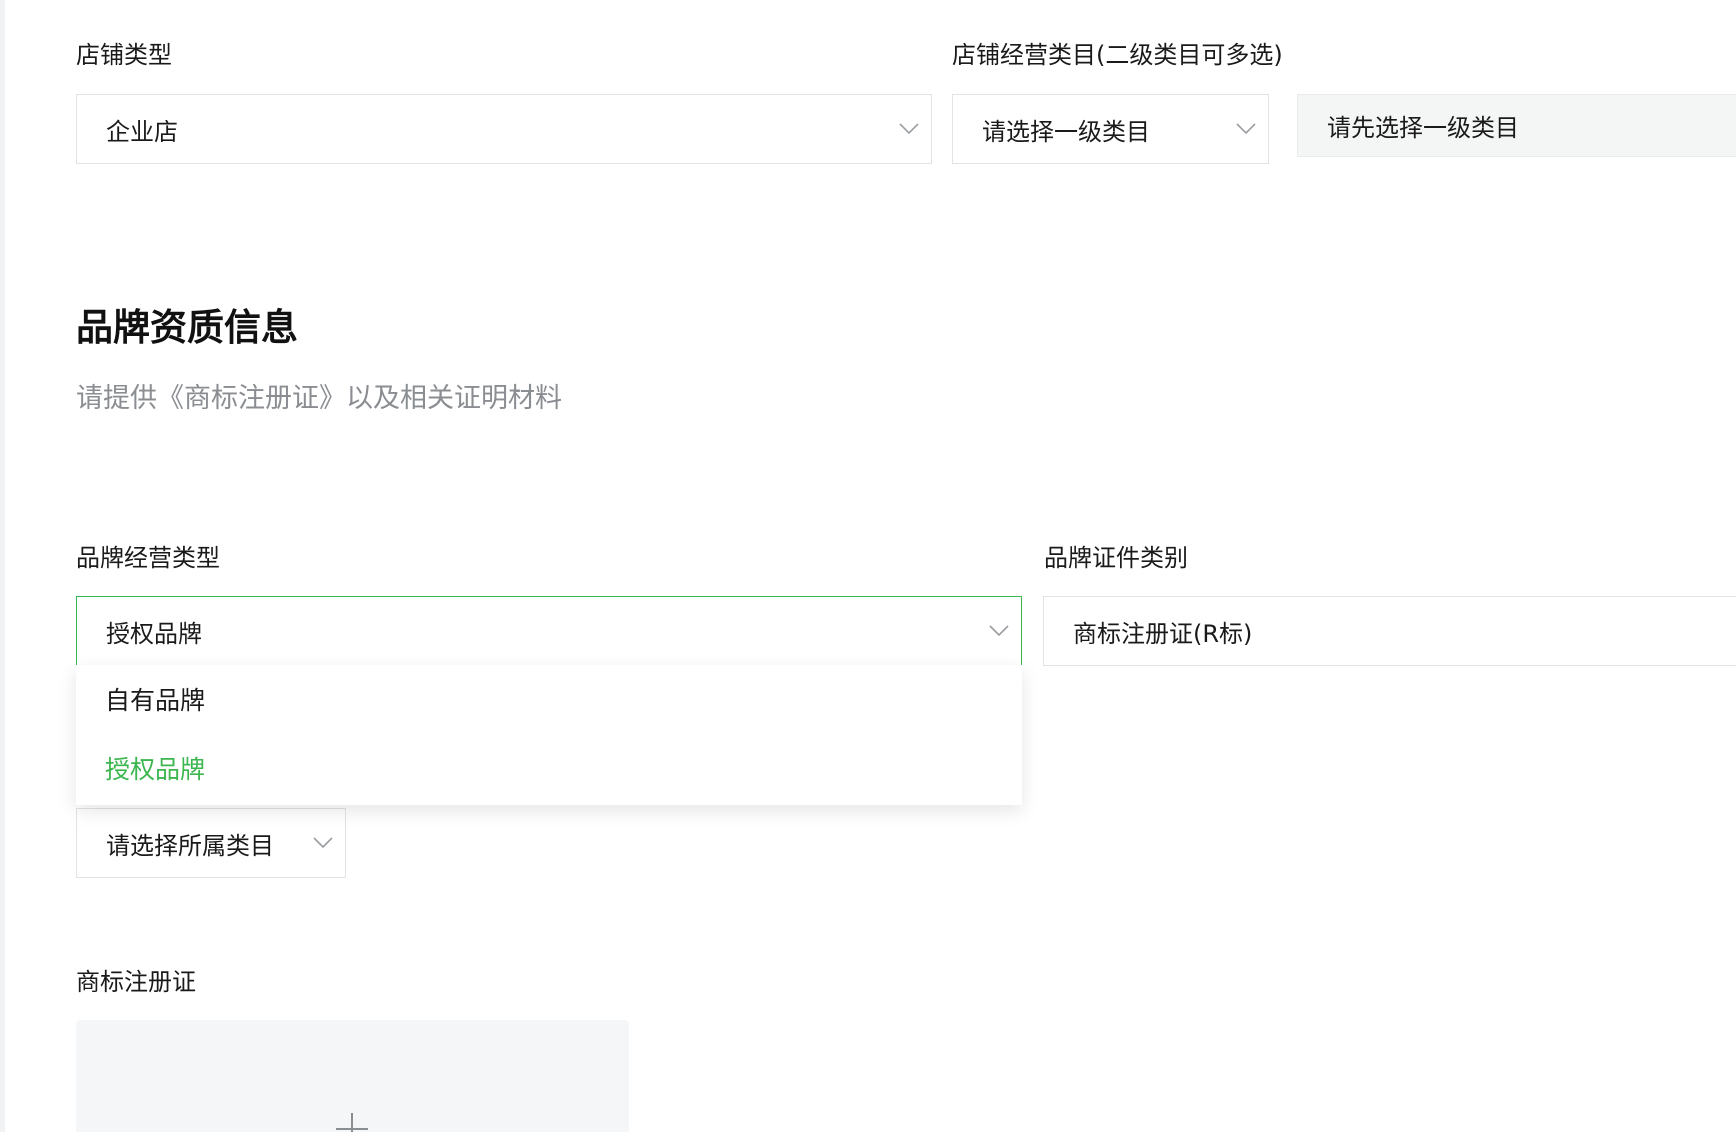  I want to click on store-type-value: 企业店, so click(142, 131).